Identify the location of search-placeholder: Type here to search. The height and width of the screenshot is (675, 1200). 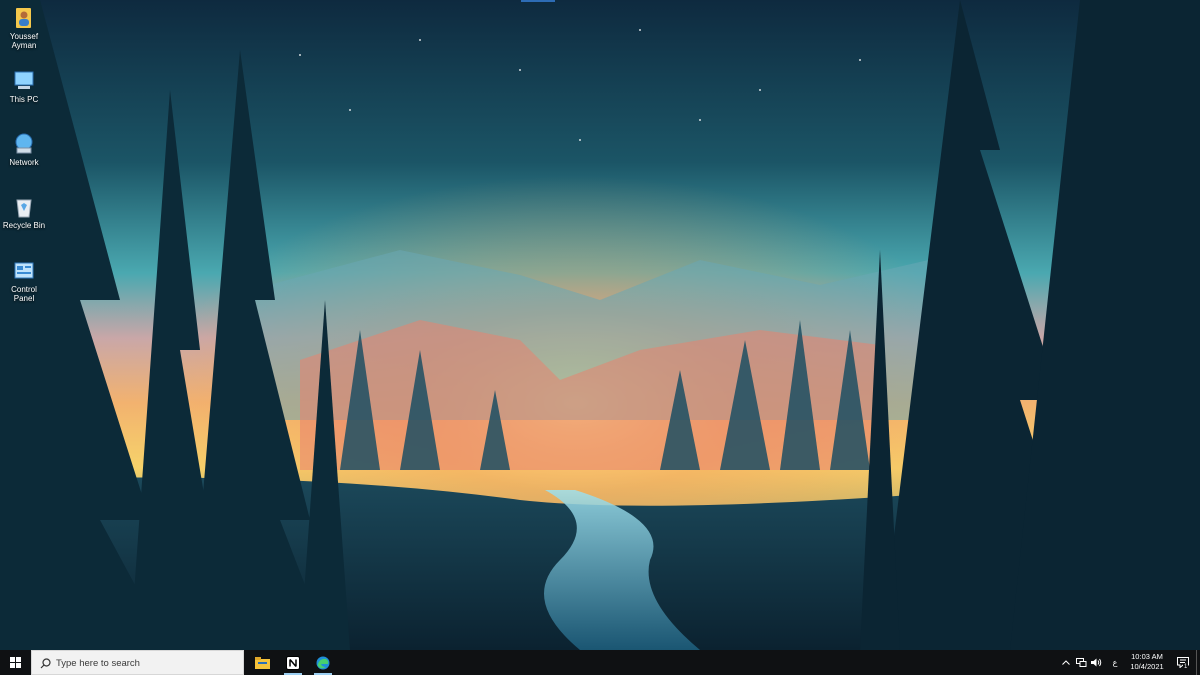
(98, 663).